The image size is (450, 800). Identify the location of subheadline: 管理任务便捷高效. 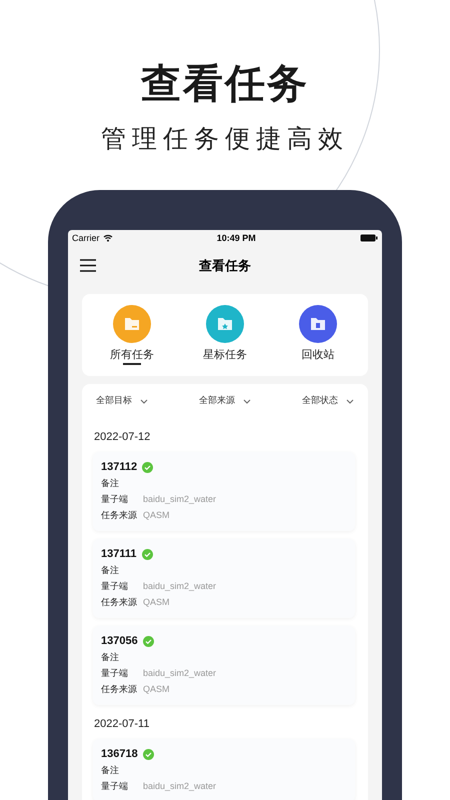
(225, 139).